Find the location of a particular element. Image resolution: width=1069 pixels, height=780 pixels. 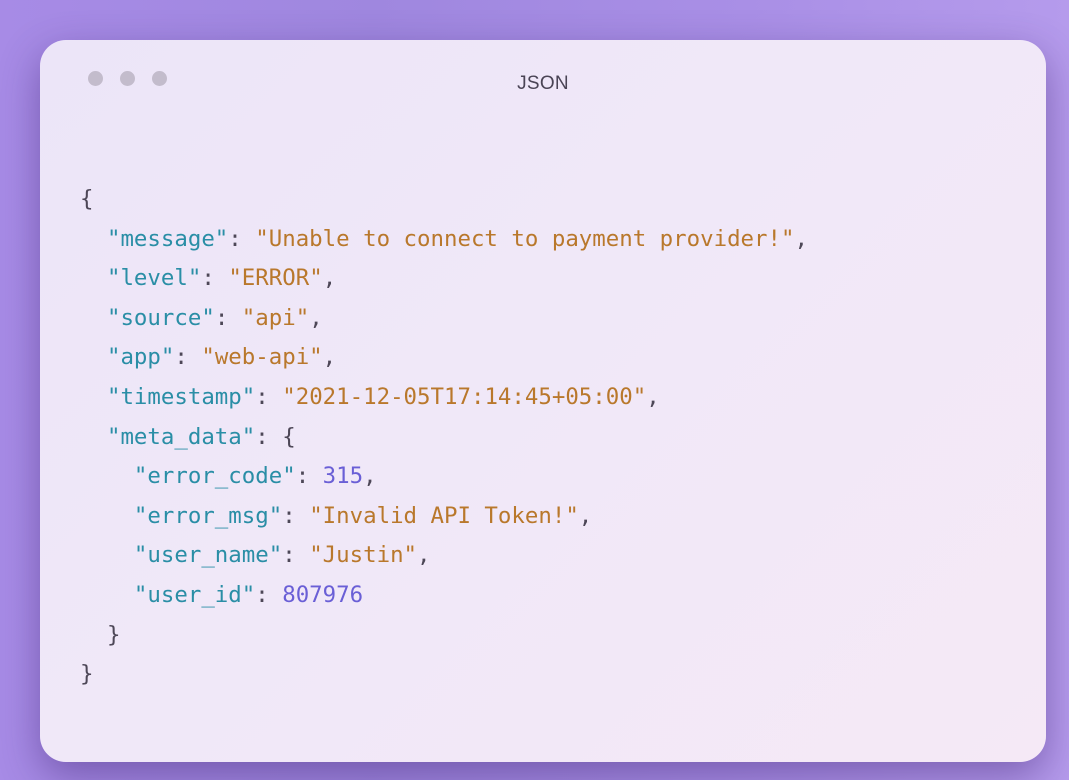

code-line: "user_name": "Justin", is located at coordinates (282, 555).